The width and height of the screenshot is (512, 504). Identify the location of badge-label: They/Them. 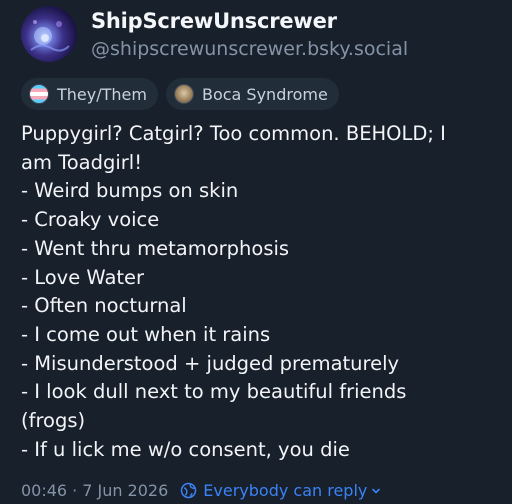
(102, 94).